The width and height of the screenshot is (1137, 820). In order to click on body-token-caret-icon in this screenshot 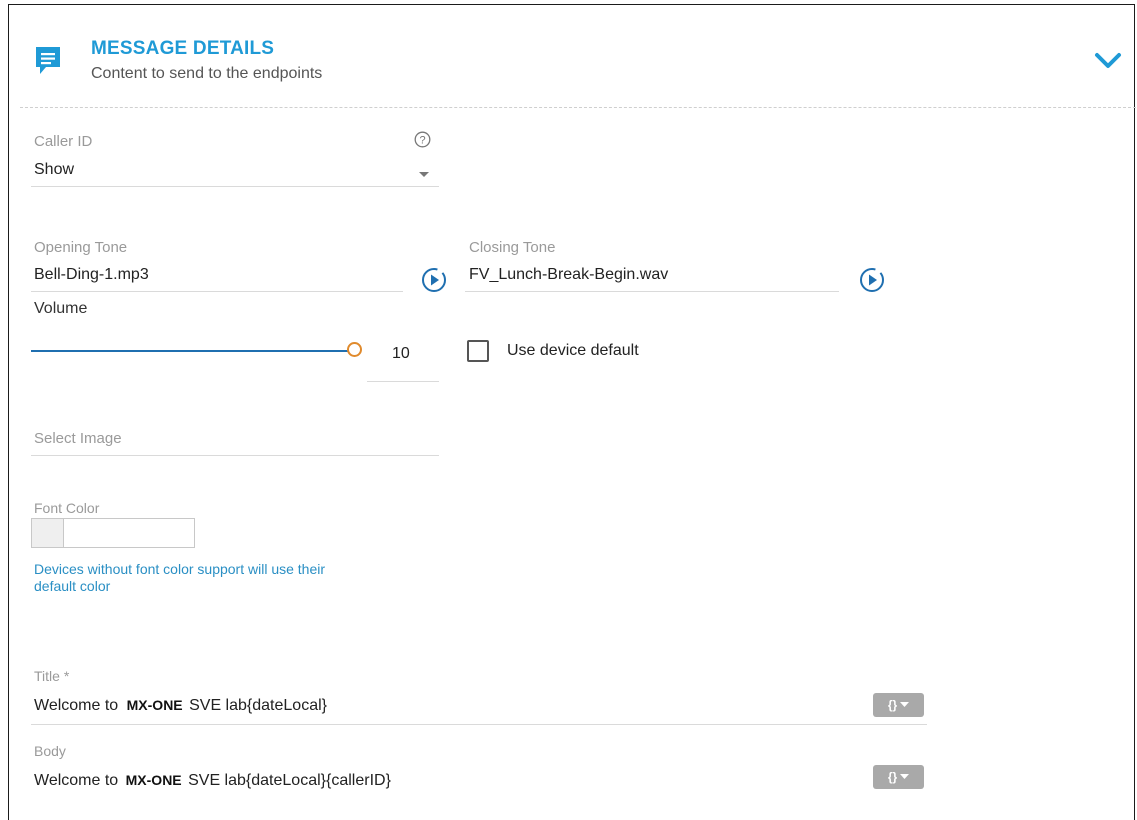, I will do `click(905, 776)`.